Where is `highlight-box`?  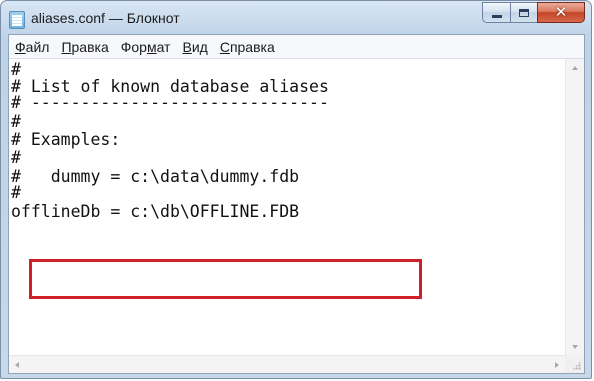
highlight-box is located at coordinates (225, 279).